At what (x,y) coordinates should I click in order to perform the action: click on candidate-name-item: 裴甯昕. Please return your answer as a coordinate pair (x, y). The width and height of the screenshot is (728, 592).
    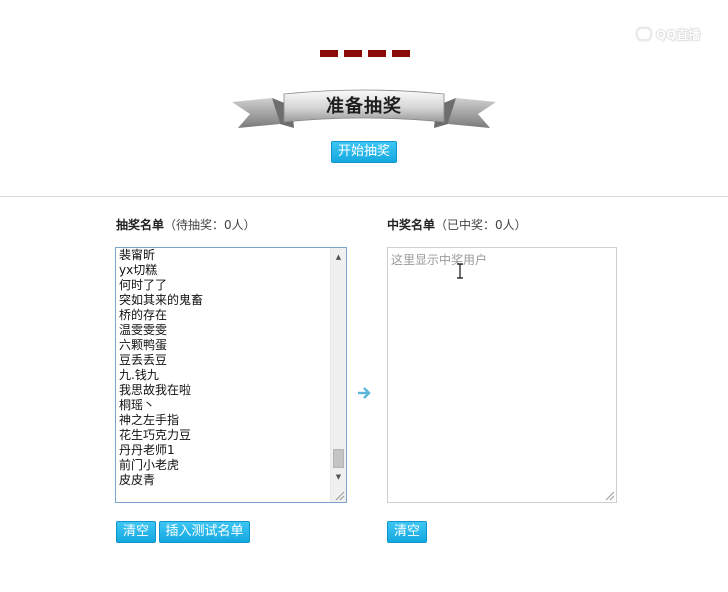
    Looking at the image, I should click on (137, 255).